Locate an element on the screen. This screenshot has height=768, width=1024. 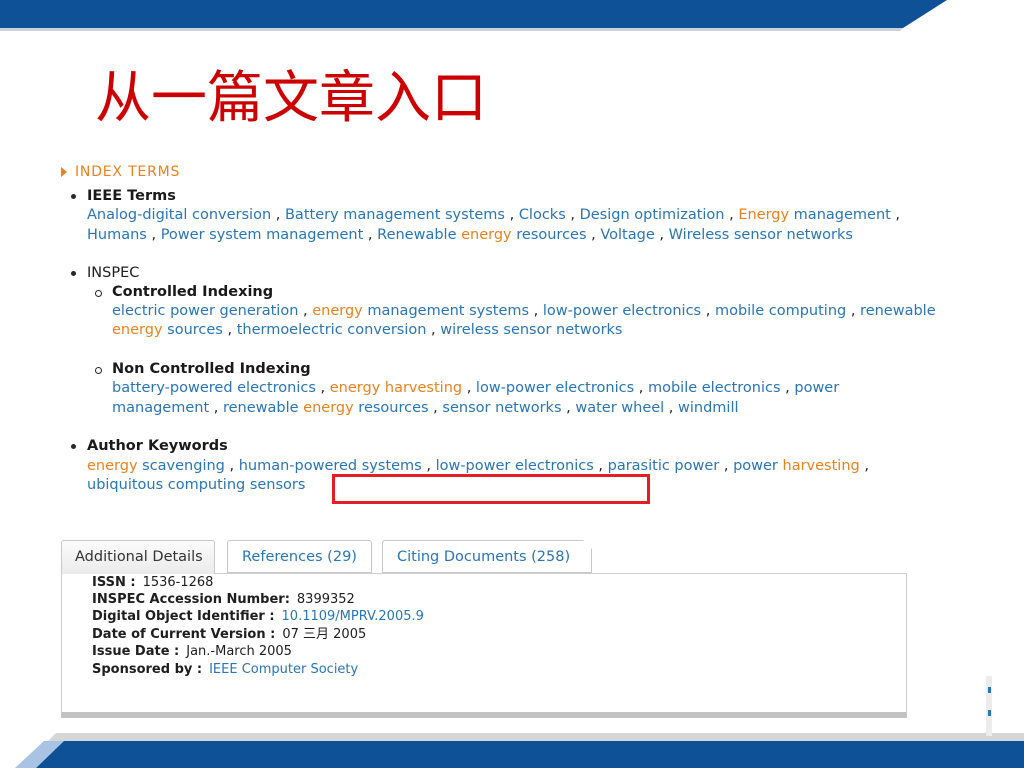
inspec-label: INSPEC is located at coordinates (113, 273).